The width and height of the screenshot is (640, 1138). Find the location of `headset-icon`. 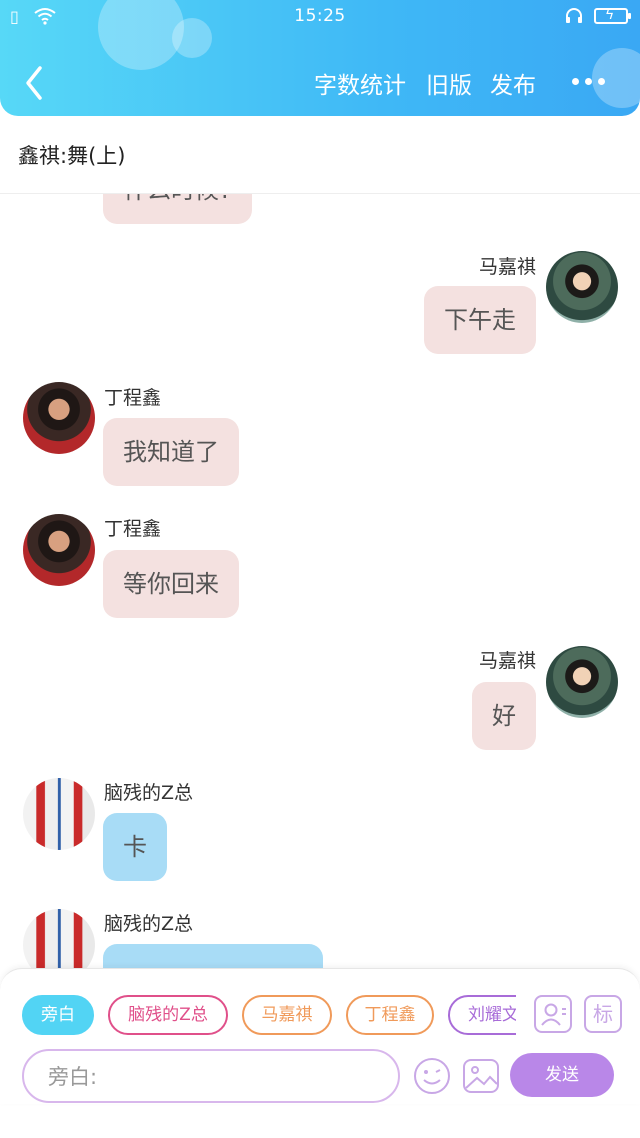

headset-icon is located at coordinates (574, 18).